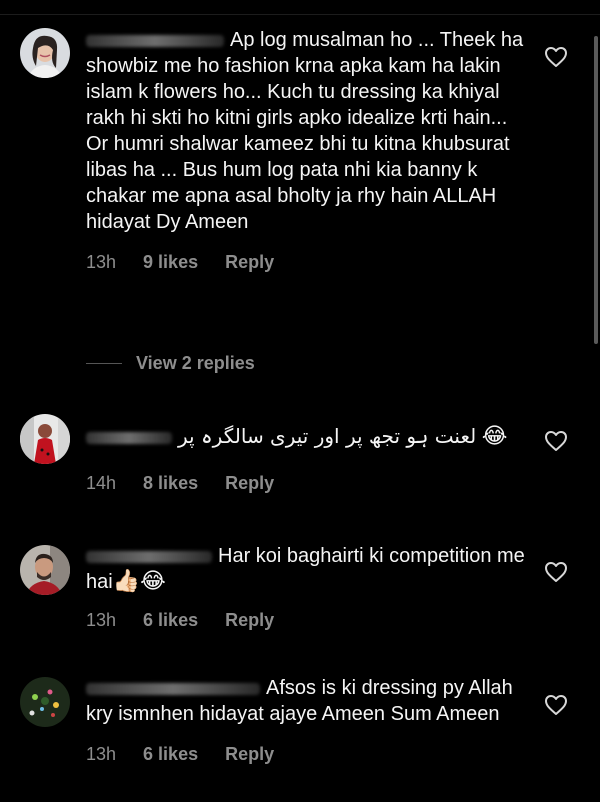  Describe the element at coordinates (494, 436) in the screenshot. I see `laughing-emoji-icon: 😂` at that location.